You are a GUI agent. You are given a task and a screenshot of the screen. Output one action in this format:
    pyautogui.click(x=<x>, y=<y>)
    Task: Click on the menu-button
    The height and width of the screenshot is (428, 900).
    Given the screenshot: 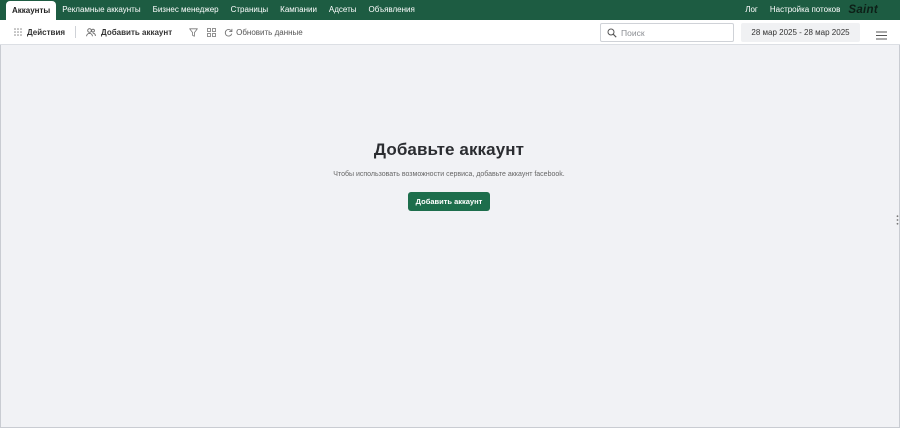 What is the action you would take?
    pyautogui.click(x=881, y=36)
    